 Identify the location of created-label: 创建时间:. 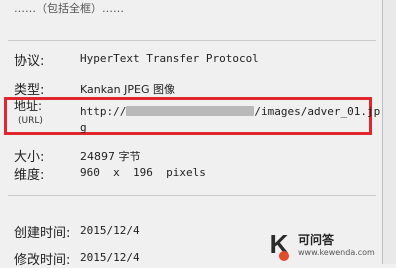
(42, 233).